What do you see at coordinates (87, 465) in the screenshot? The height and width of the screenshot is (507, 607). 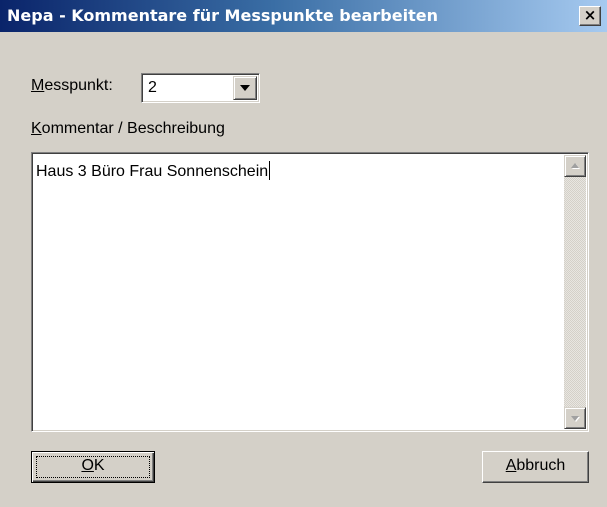 I see `ok-mnemonic: O` at bounding box center [87, 465].